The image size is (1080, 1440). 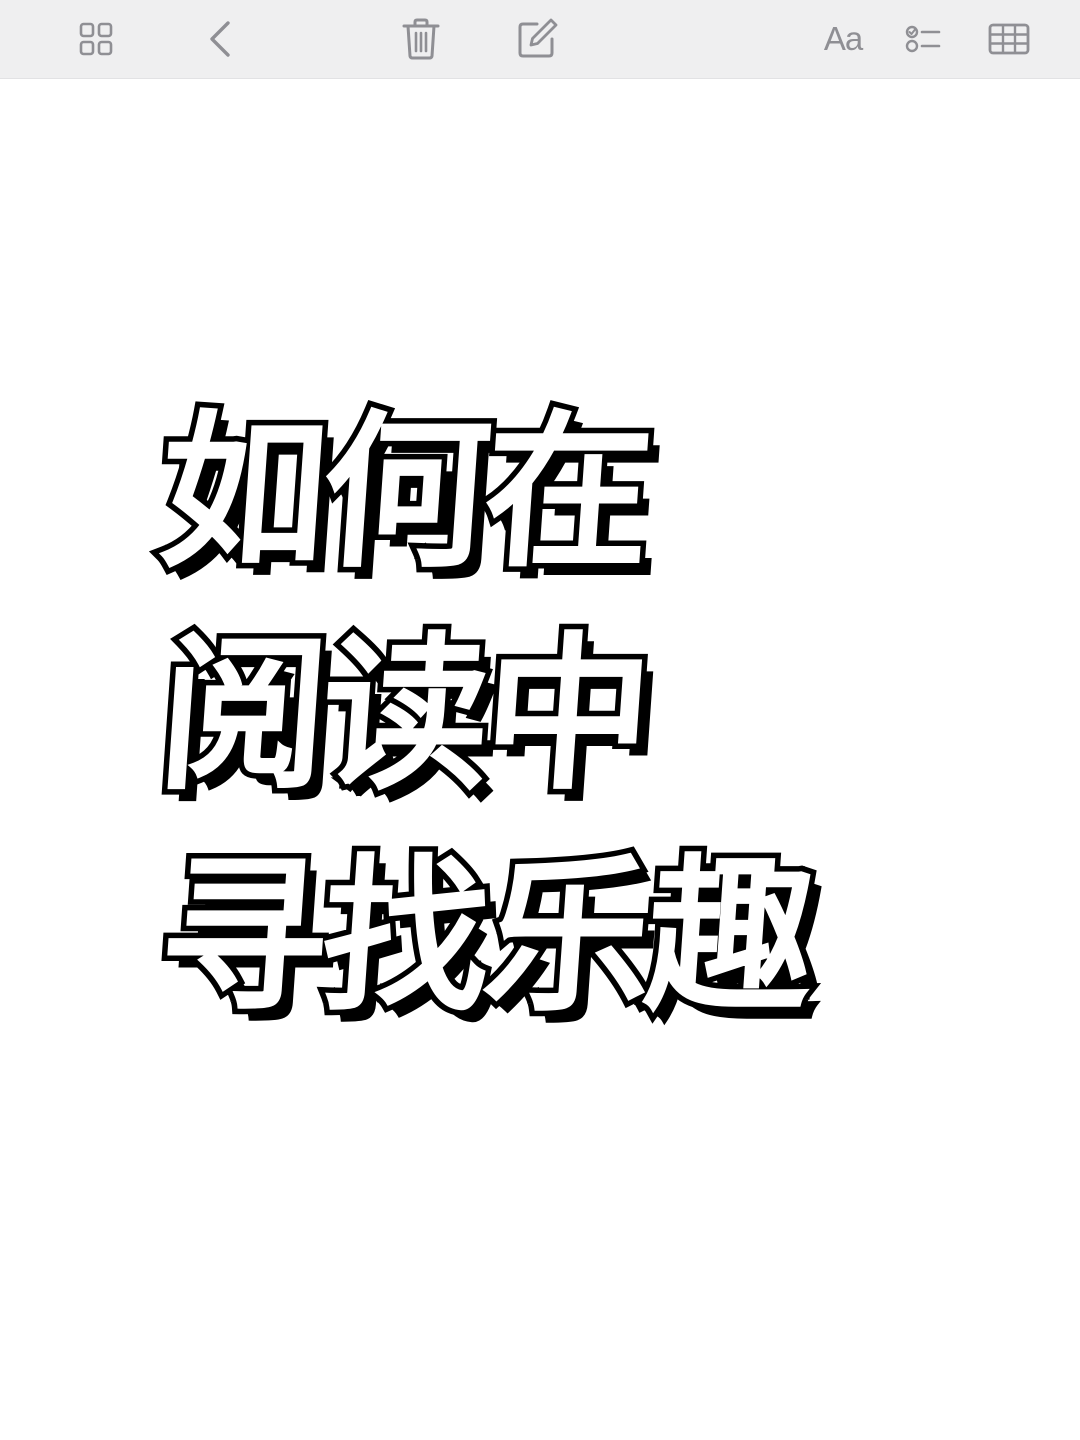 I want to click on checklist-icon, so click(x=923, y=39).